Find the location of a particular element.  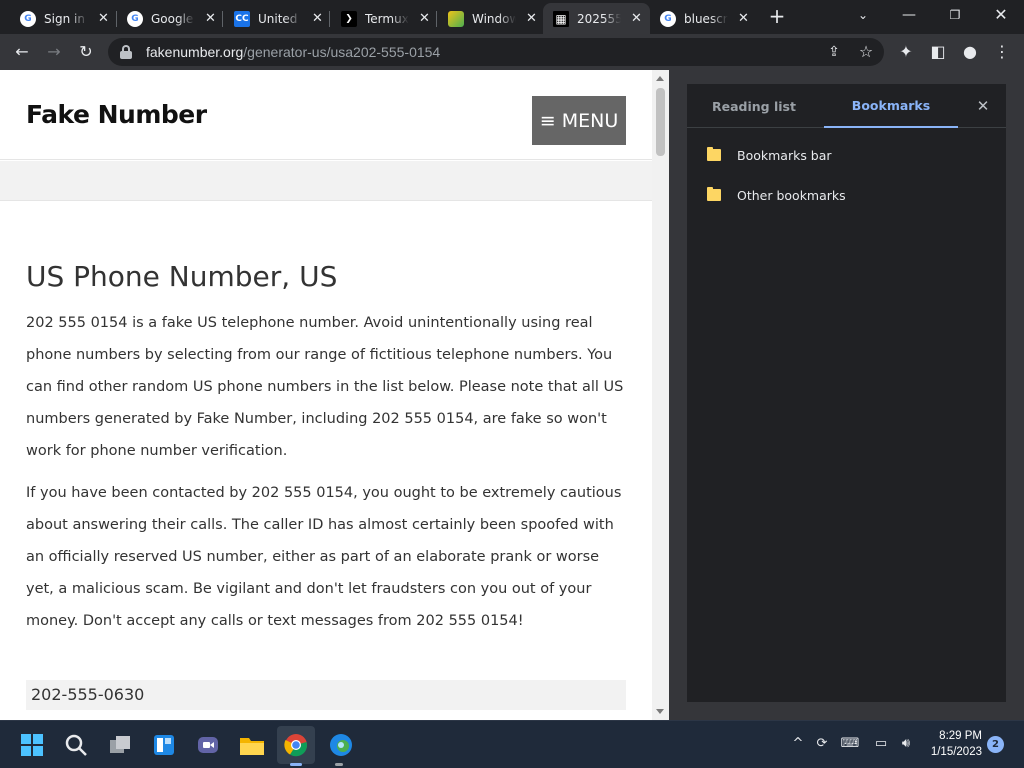

tab-title: United S is located at coordinates (280, 18).